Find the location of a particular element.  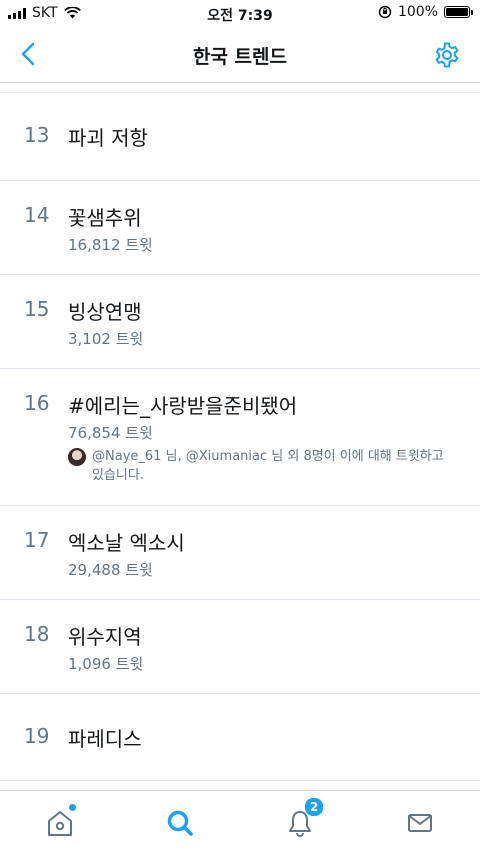

battery-percent: 100% is located at coordinates (417, 12).